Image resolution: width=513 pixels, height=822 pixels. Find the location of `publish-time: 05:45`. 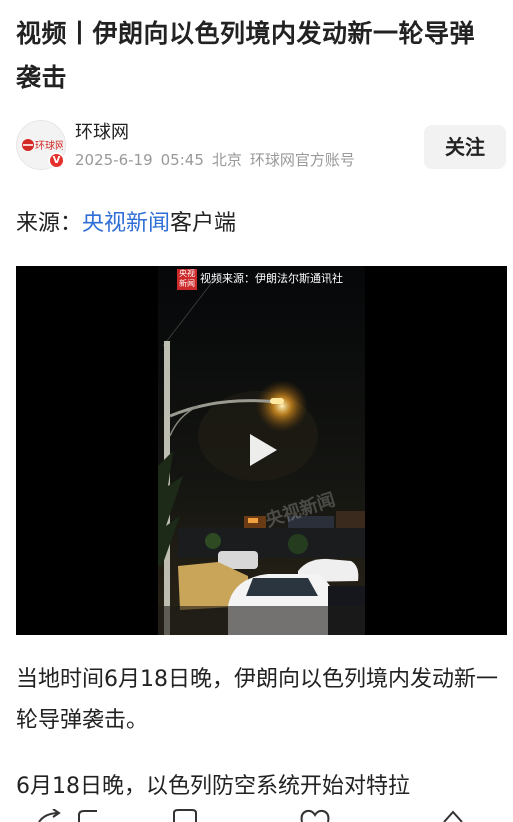

publish-time: 05:45 is located at coordinates (182, 160).